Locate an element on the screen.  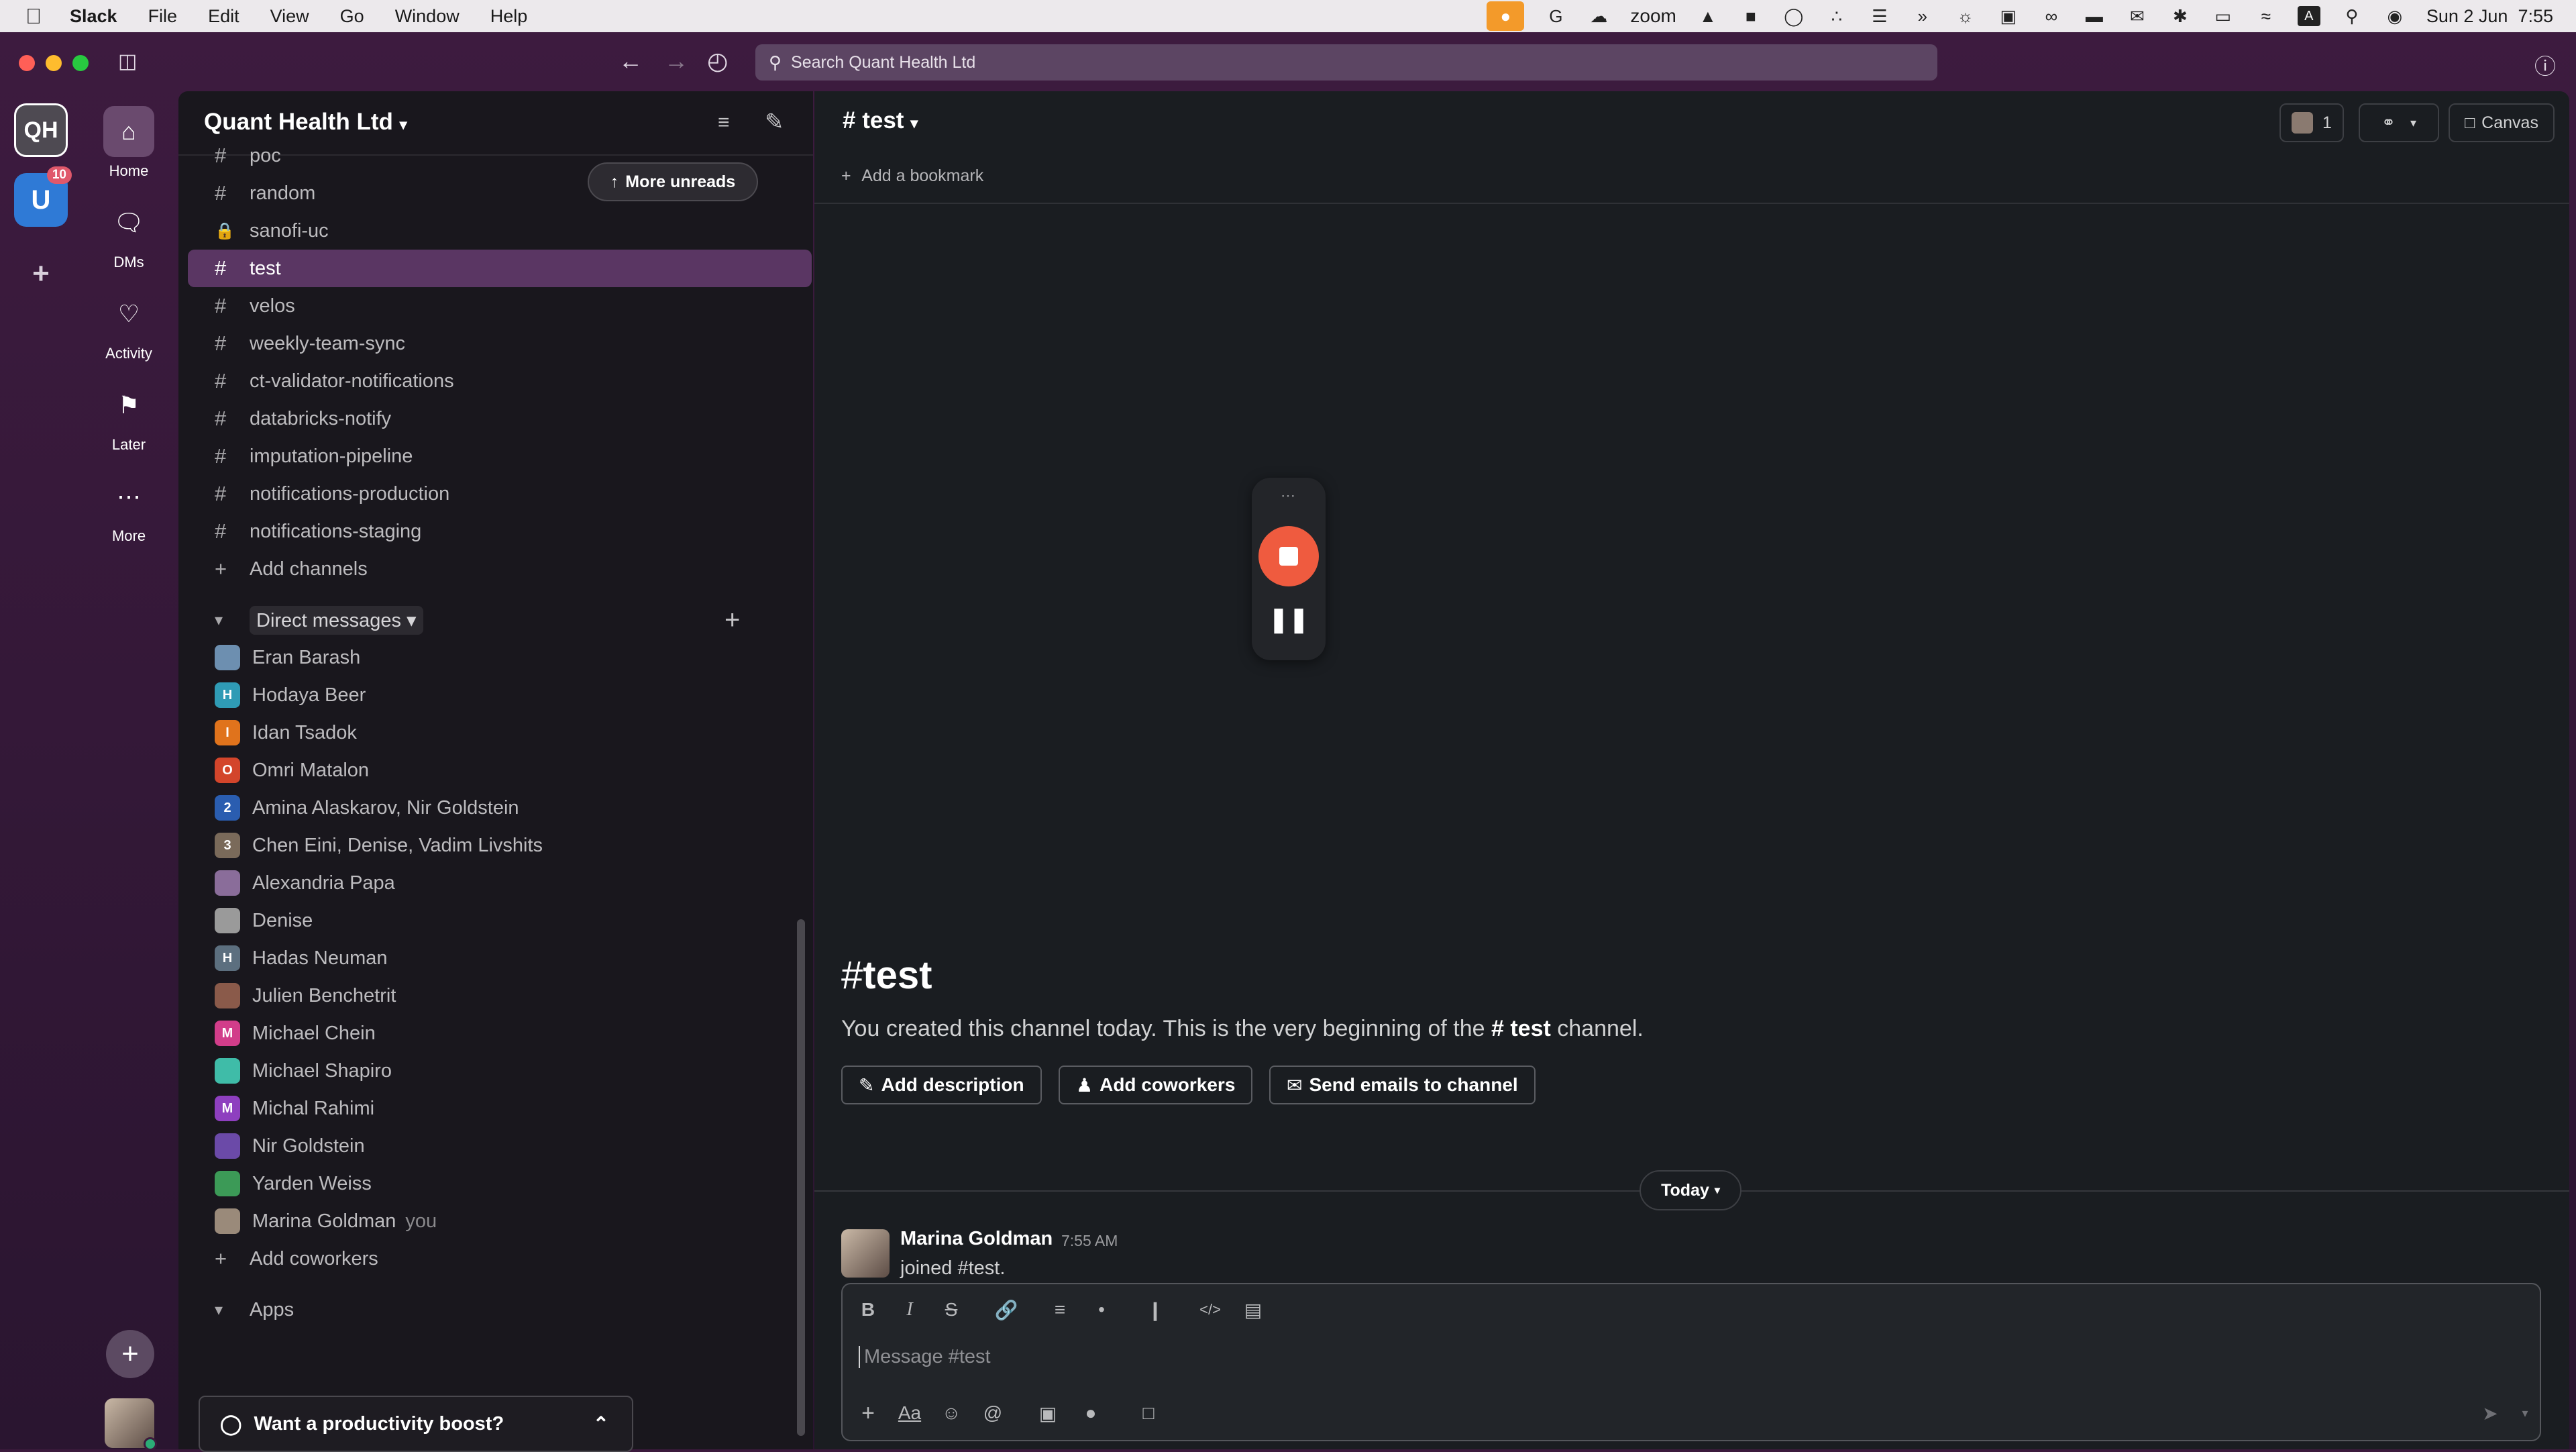
channel-item-velos: # velos is located at coordinates (500, 306).